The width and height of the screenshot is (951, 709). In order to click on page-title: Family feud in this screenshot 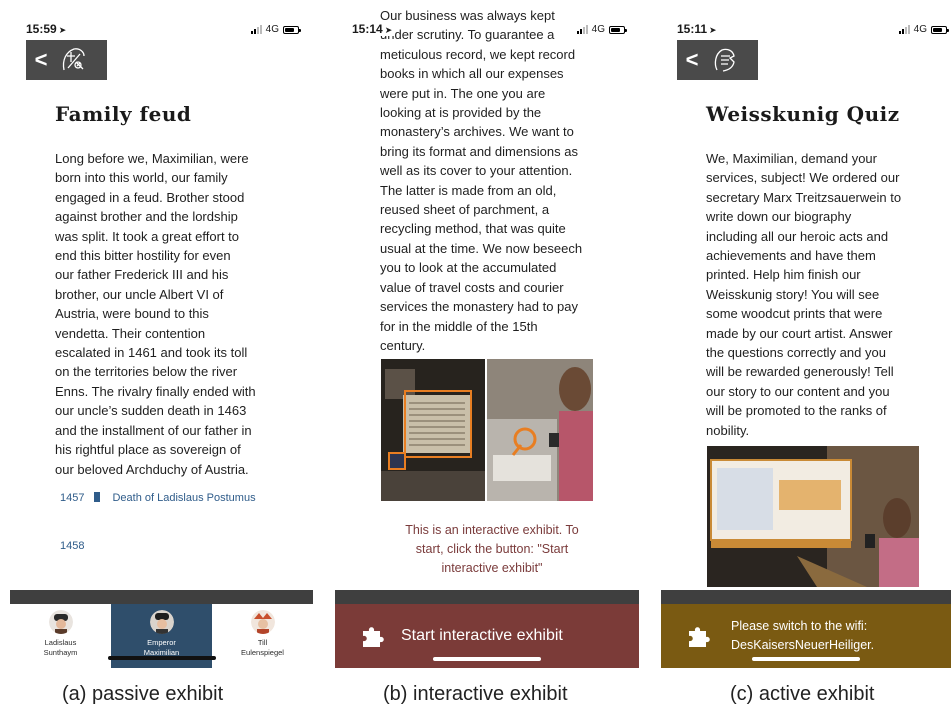, I will do `click(123, 114)`.